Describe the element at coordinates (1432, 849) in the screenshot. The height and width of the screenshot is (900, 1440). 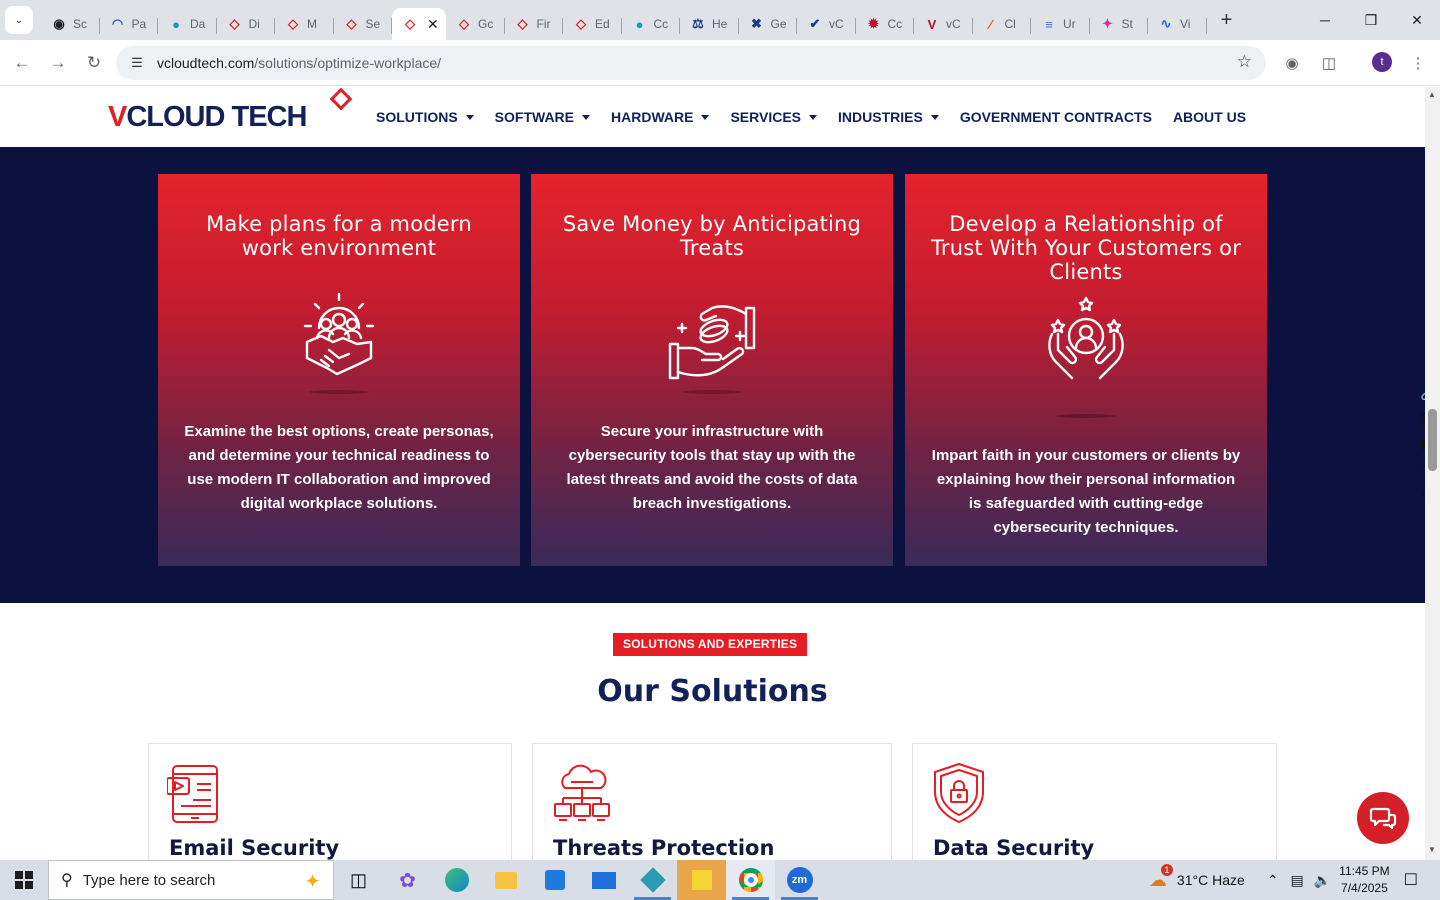
I see `scroll-down-arrow: ▼` at that location.